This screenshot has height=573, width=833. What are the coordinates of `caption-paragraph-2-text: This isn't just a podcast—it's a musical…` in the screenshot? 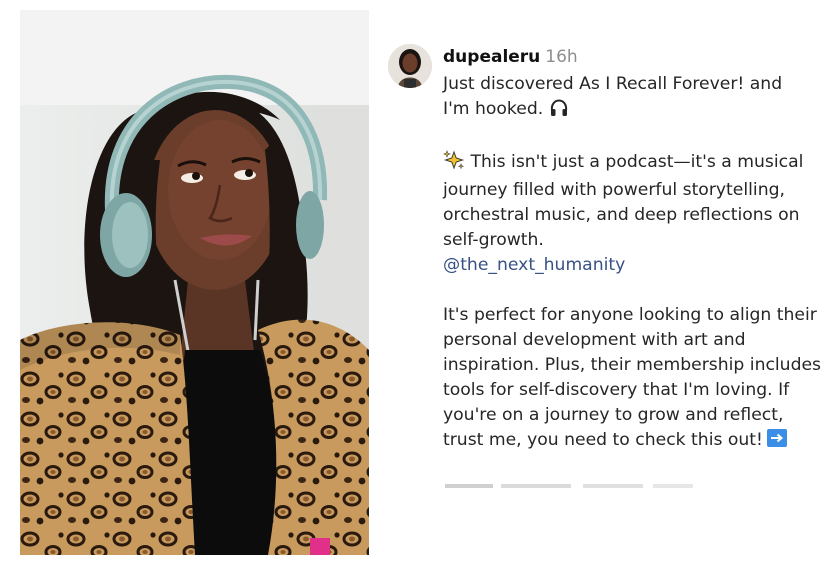 It's located at (623, 201).